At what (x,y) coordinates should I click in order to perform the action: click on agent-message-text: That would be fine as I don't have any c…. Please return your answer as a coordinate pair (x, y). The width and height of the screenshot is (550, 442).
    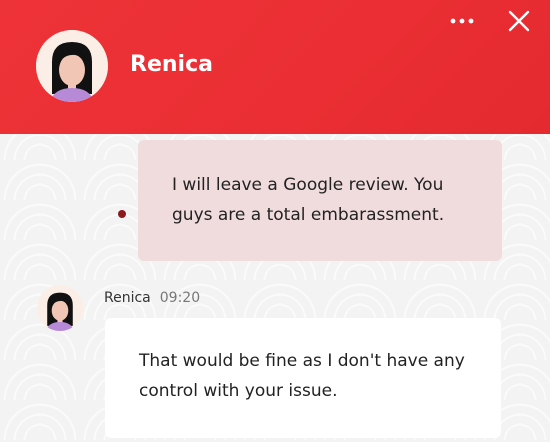
    Looking at the image, I should click on (302, 376).